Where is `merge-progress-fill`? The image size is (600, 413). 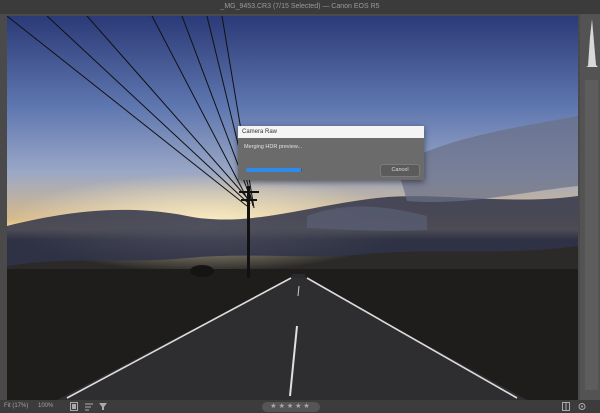
merge-progress-fill is located at coordinates (273, 170).